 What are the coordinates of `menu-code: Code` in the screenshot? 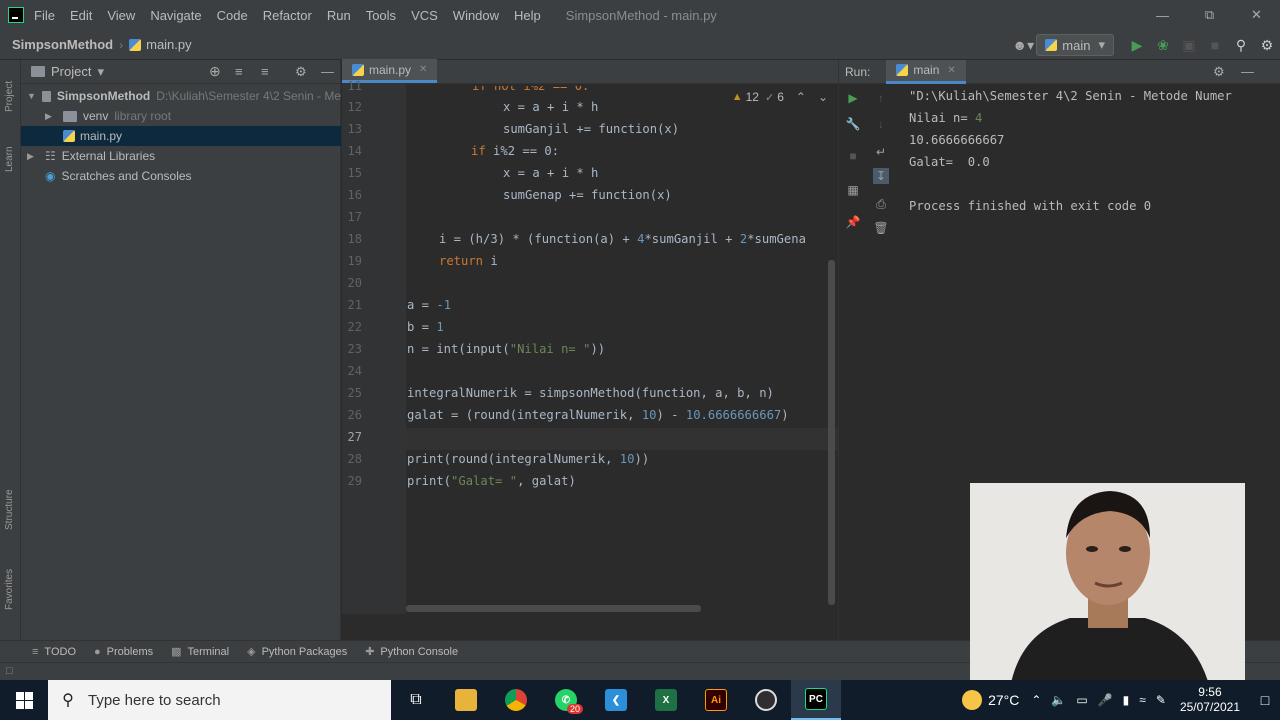 It's located at (232, 15).